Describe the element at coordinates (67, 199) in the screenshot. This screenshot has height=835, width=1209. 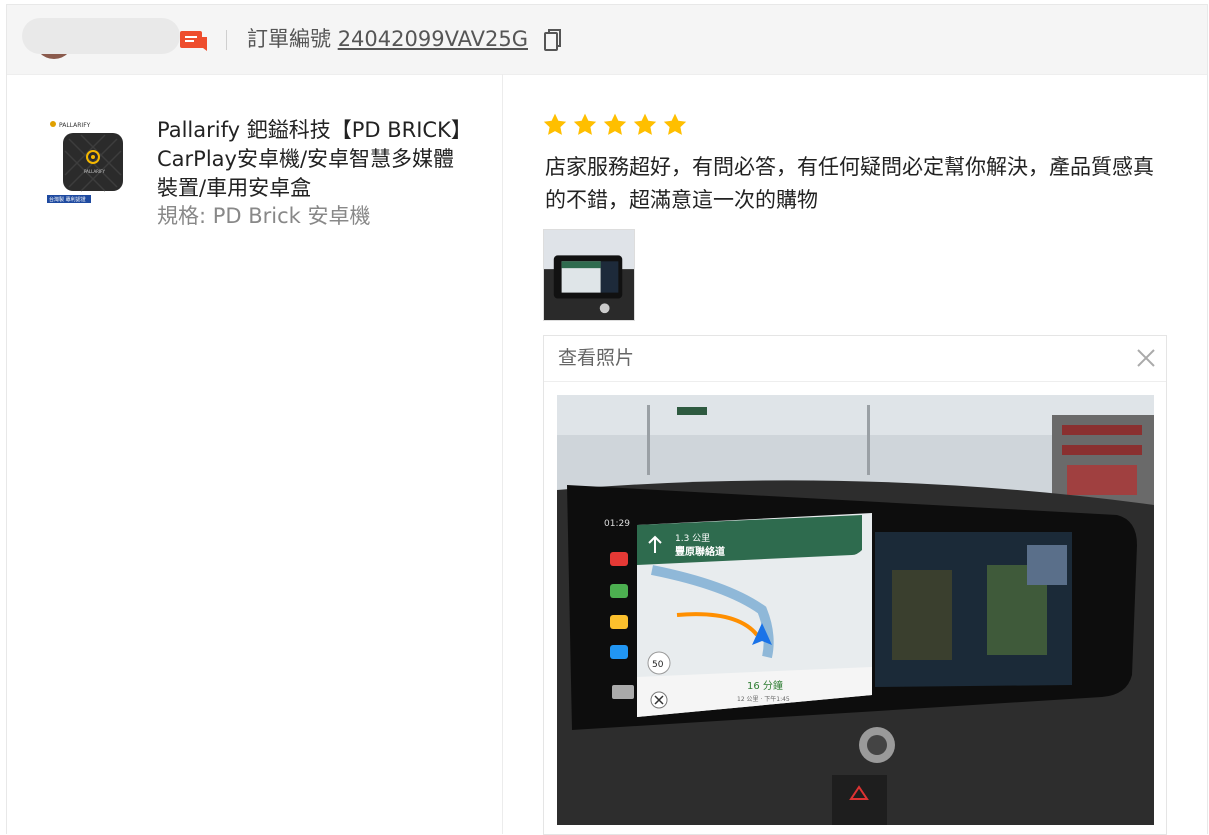
I see `svg-text: 台灣製 專利認證` at that location.